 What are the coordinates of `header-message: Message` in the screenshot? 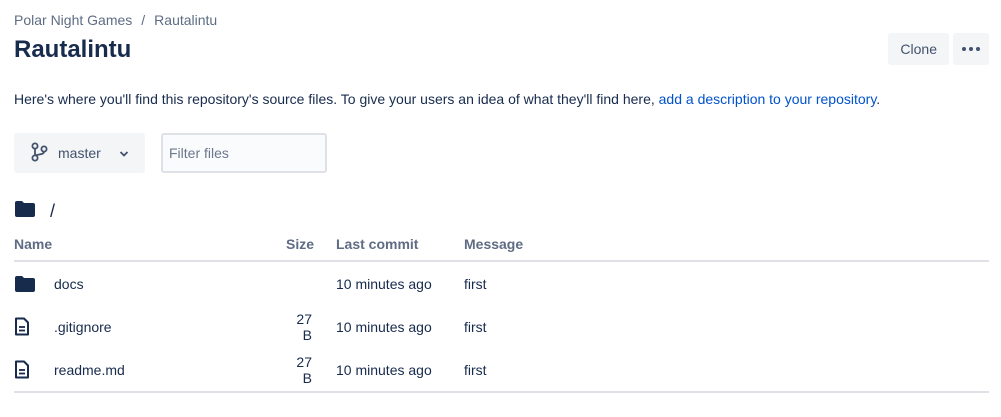 It's located at (726, 249).